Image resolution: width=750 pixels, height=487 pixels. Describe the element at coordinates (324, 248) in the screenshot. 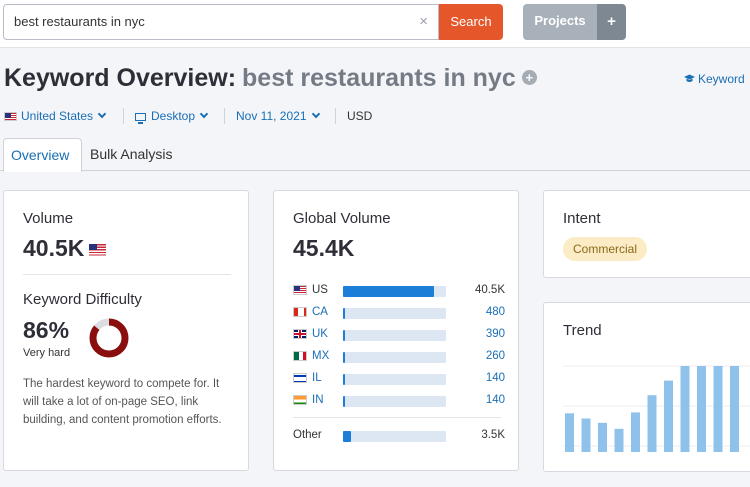

I see `global-volume-value: 45.4K` at that location.